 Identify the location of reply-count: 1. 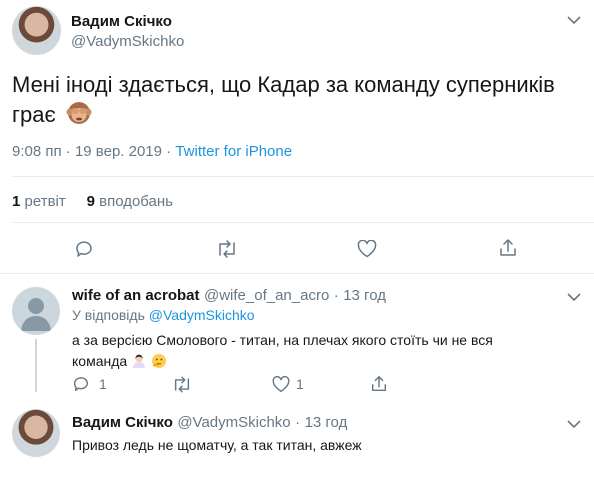
(103, 384).